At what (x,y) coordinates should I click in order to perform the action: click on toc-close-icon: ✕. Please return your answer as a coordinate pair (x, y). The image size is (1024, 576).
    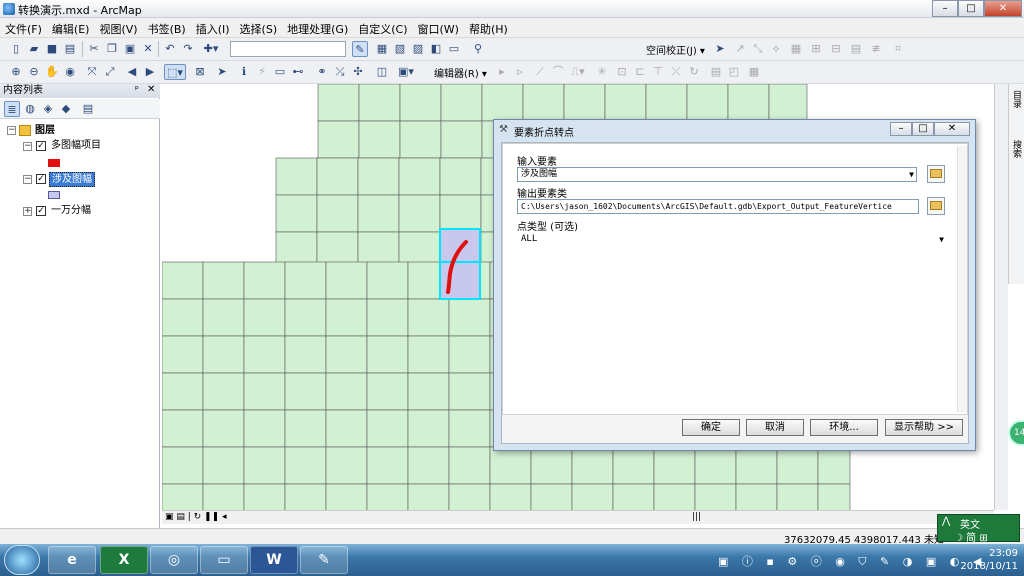
    Looking at the image, I should click on (151, 89).